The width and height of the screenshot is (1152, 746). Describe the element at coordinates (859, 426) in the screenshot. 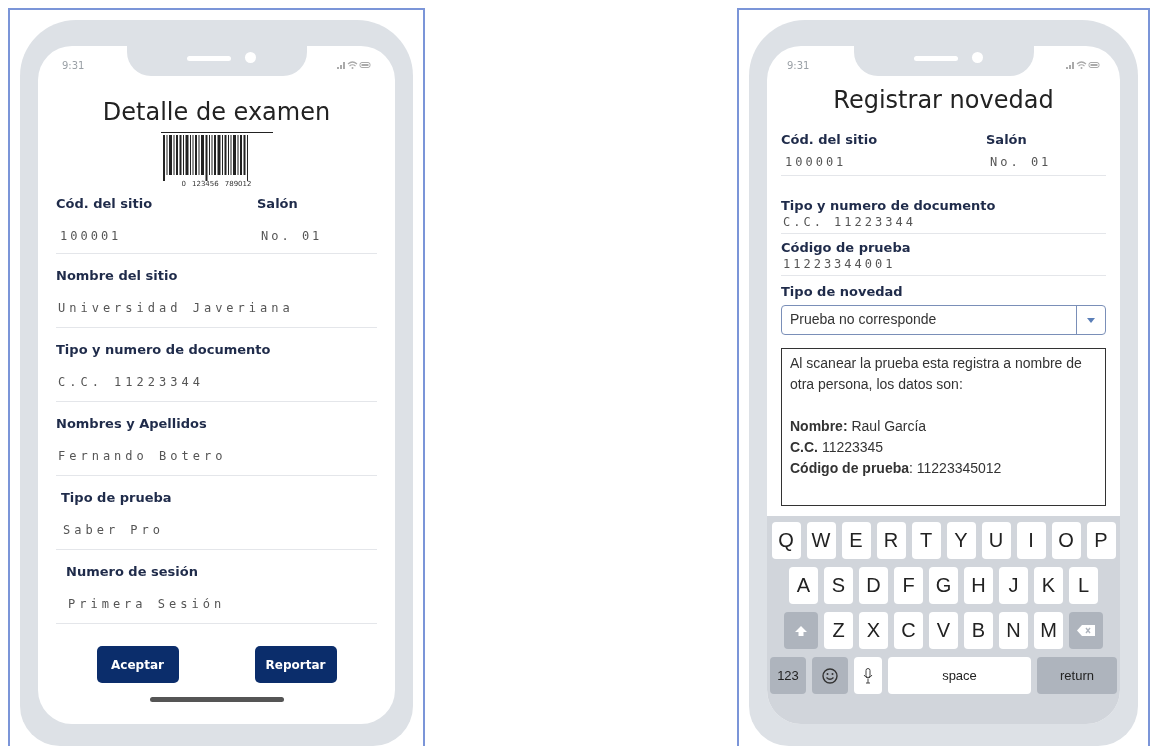

I see `note-text: Nombre: Raul García` at that location.